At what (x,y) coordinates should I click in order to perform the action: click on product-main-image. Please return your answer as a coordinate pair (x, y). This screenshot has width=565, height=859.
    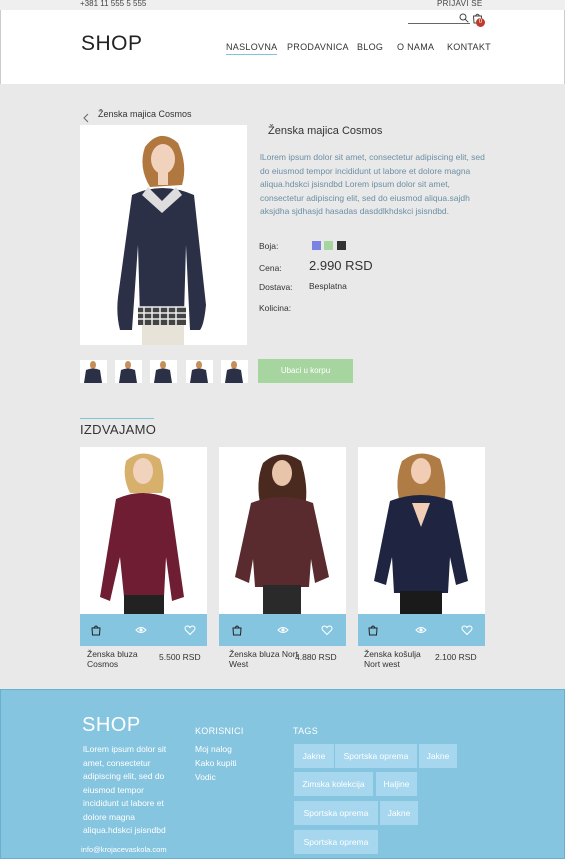
    Looking at the image, I should click on (163, 235).